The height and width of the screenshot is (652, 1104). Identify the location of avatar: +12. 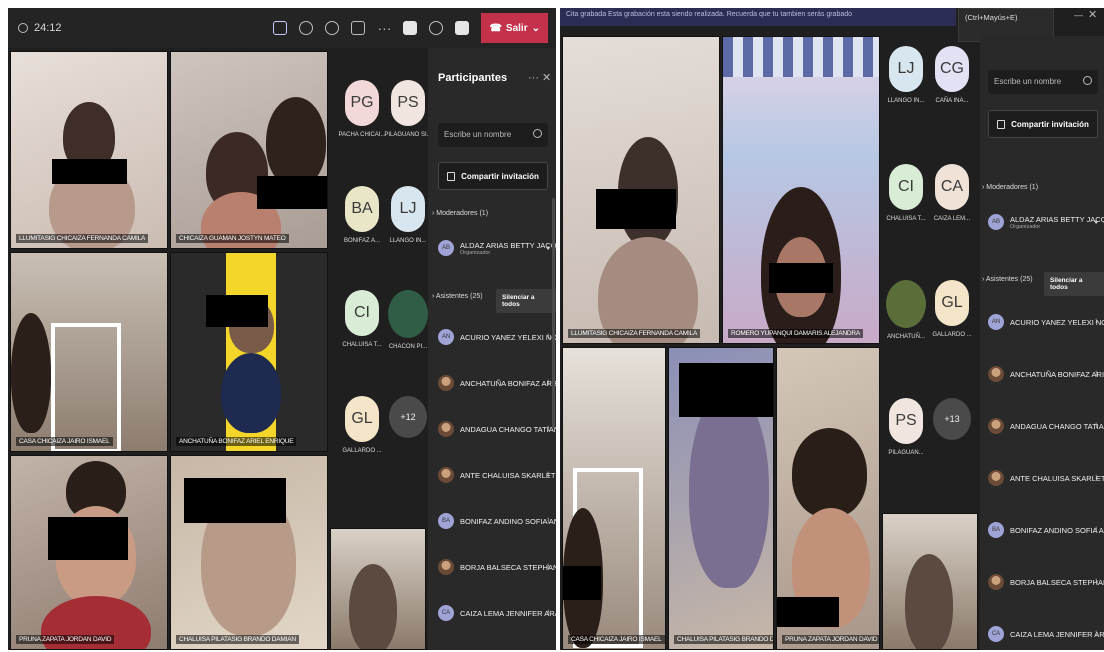
(408, 417).